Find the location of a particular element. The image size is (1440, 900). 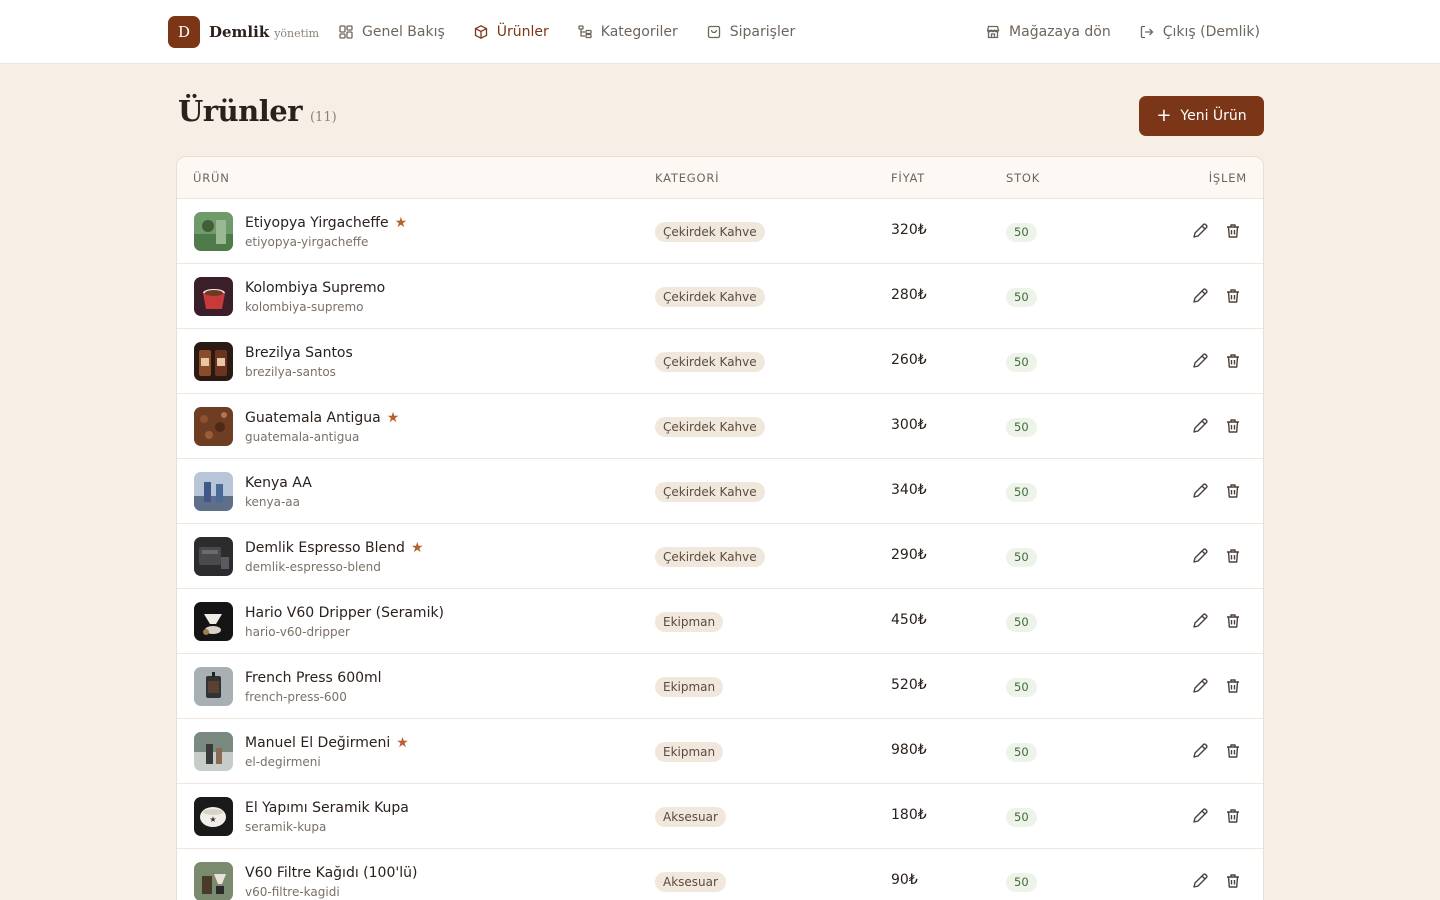

back-to-store-link: Mağazaya dön is located at coordinates (1048, 32).